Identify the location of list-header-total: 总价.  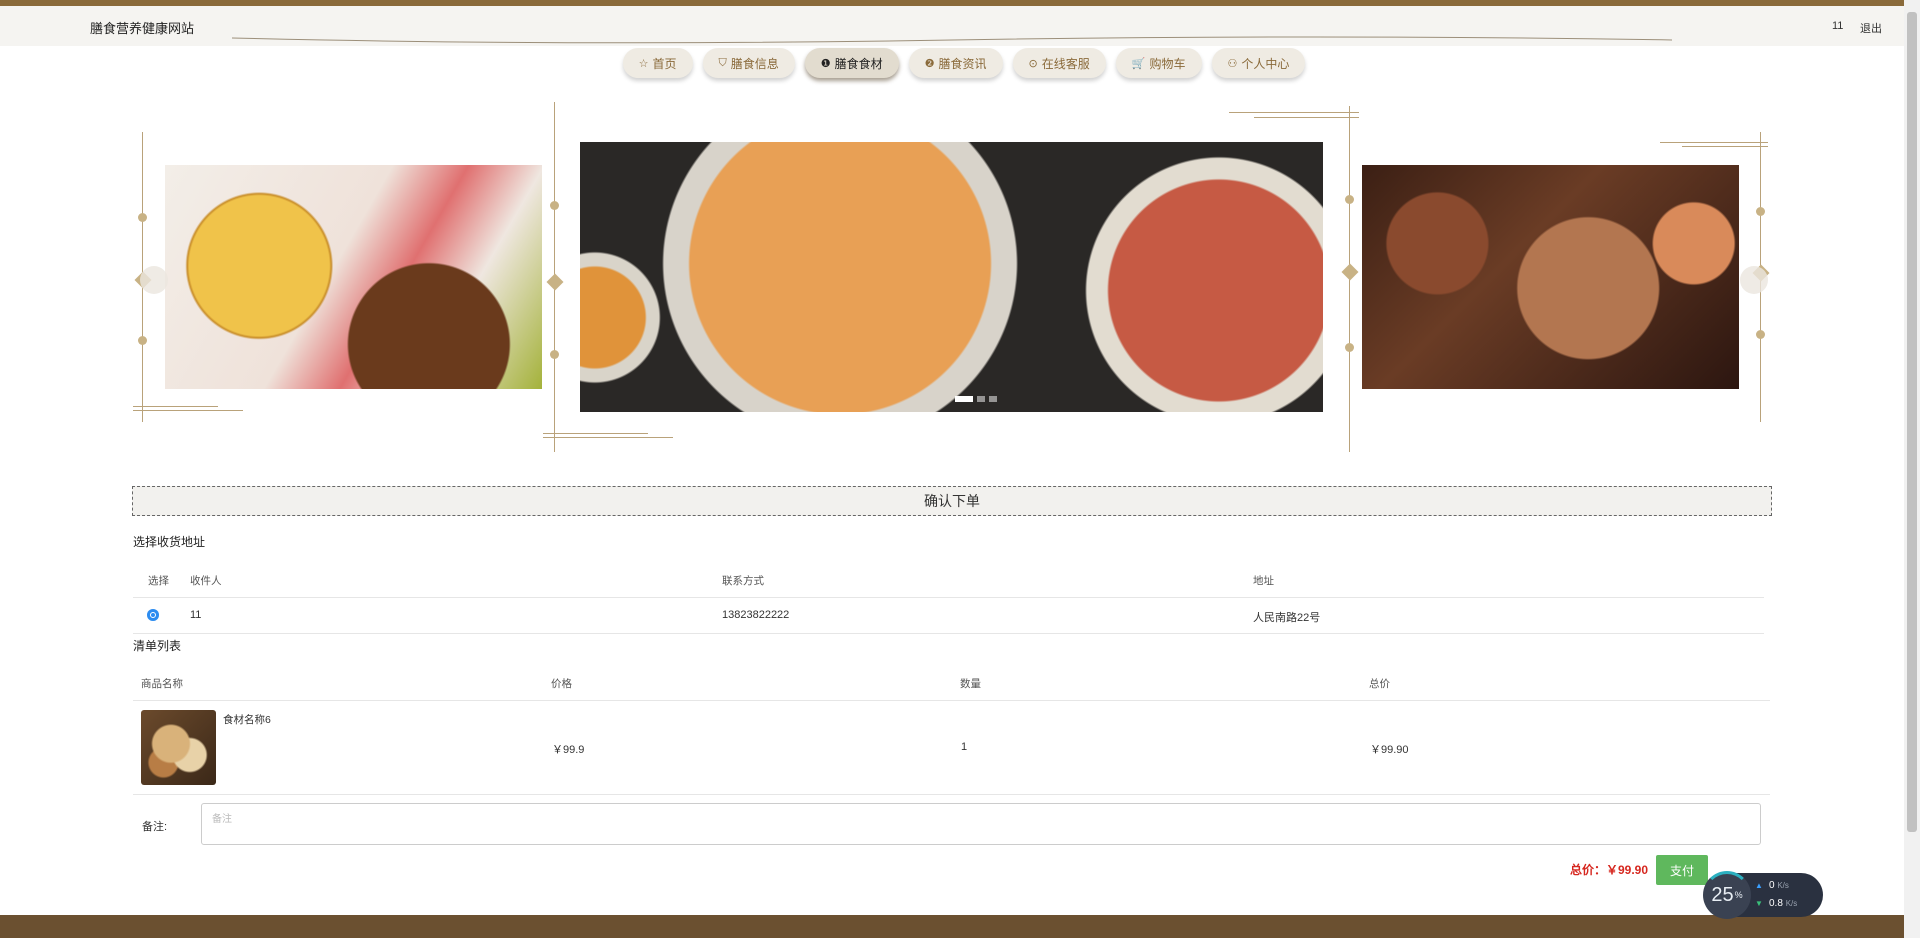
(1379, 684).